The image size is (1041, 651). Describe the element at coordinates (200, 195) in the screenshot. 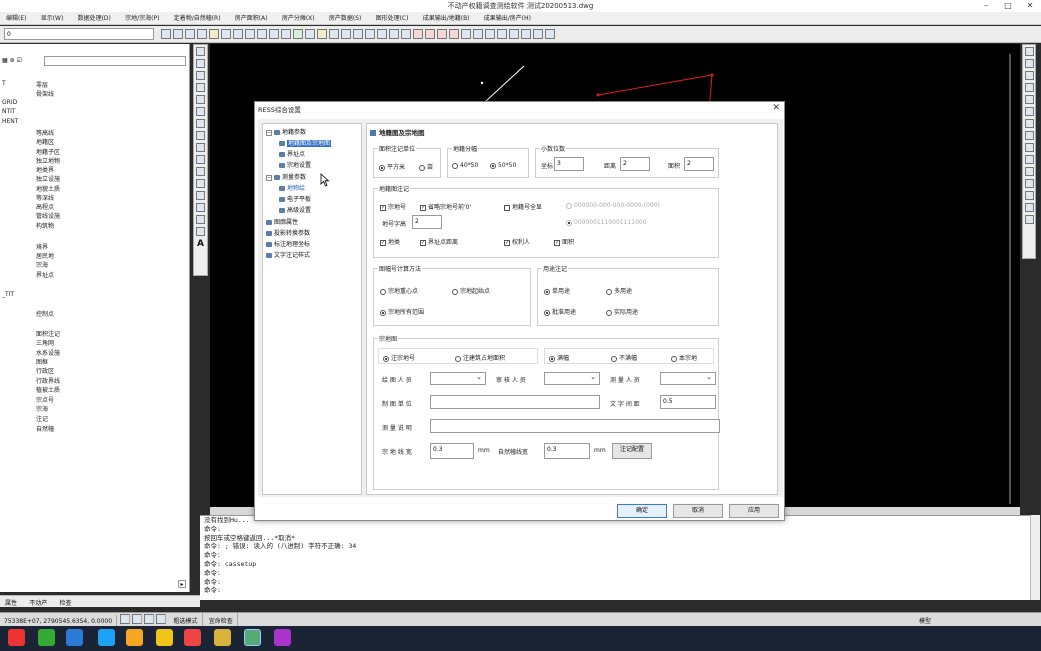

I see `insert-tool-icon` at that location.